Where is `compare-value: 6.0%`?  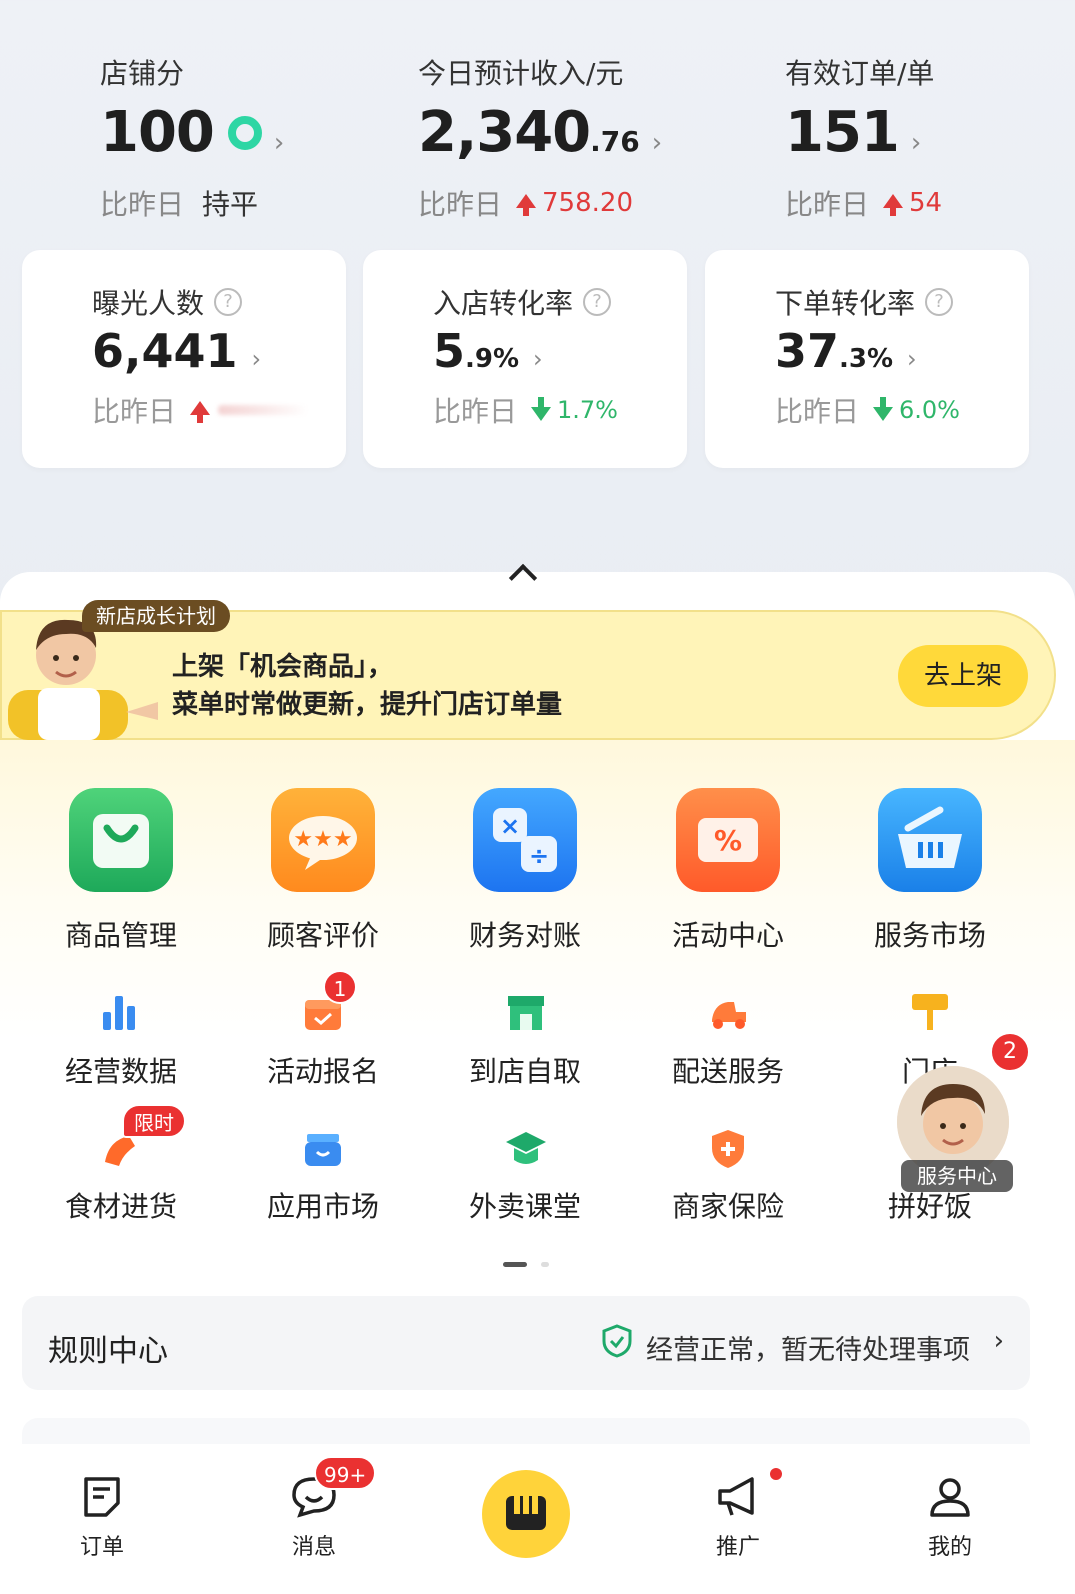
compare-value: 6.0% is located at coordinates (929, 410).